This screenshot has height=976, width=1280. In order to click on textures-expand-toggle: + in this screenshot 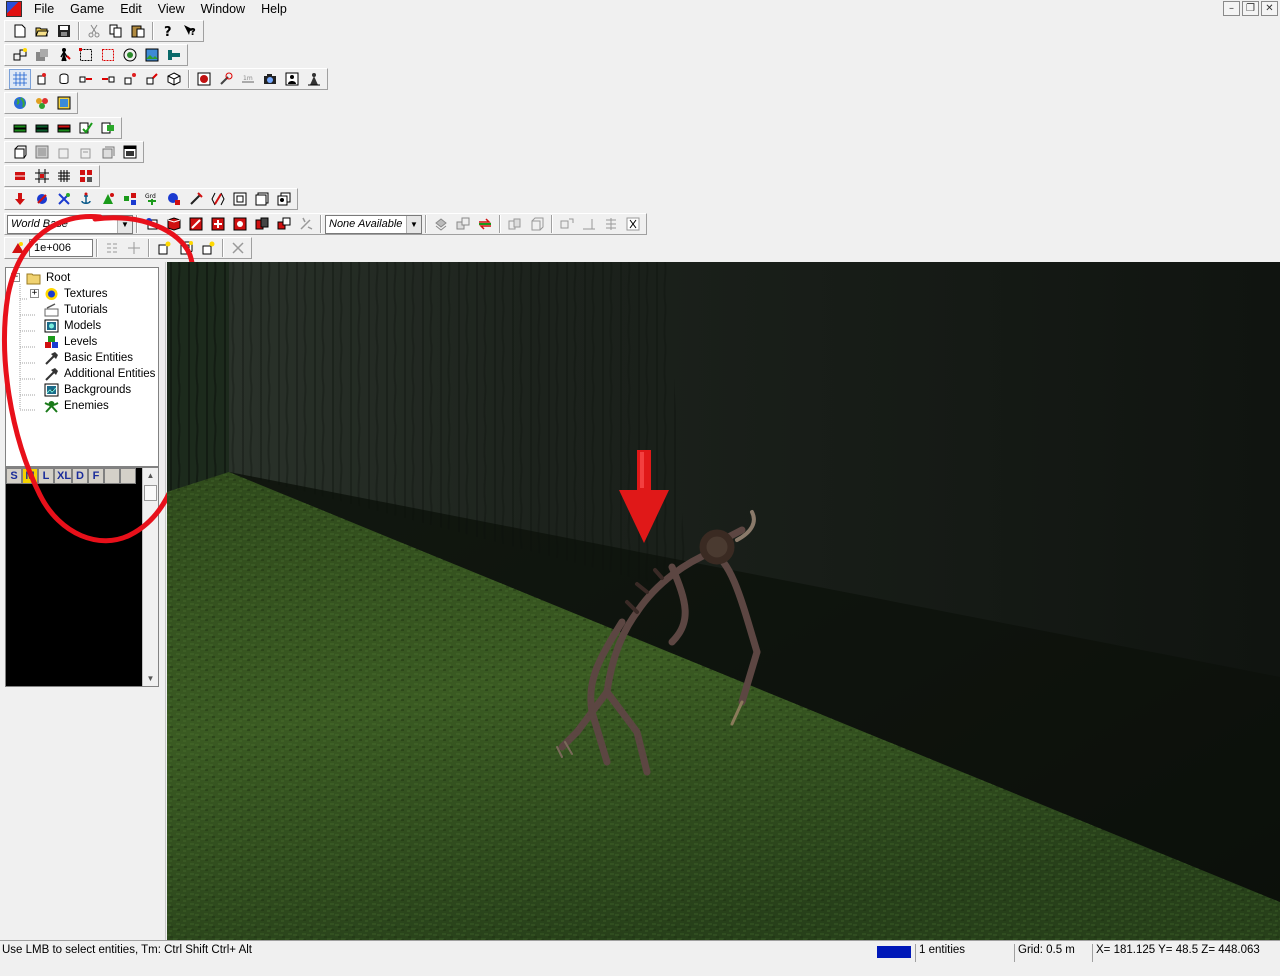, I will do `click(34, 293)`.